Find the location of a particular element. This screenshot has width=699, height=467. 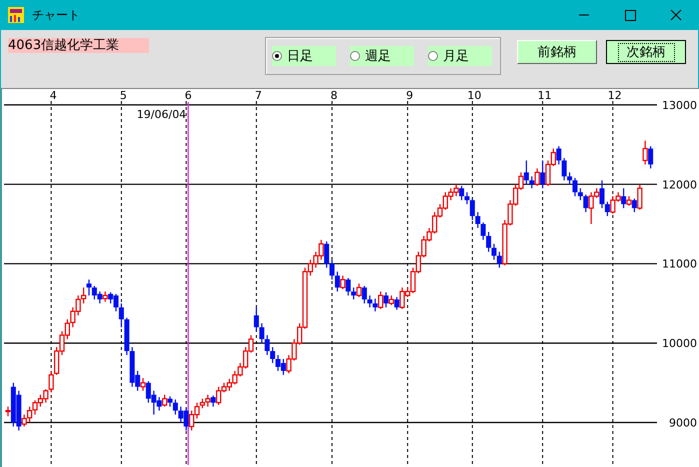

month-label: 8 is located at coordinates (334, 95).